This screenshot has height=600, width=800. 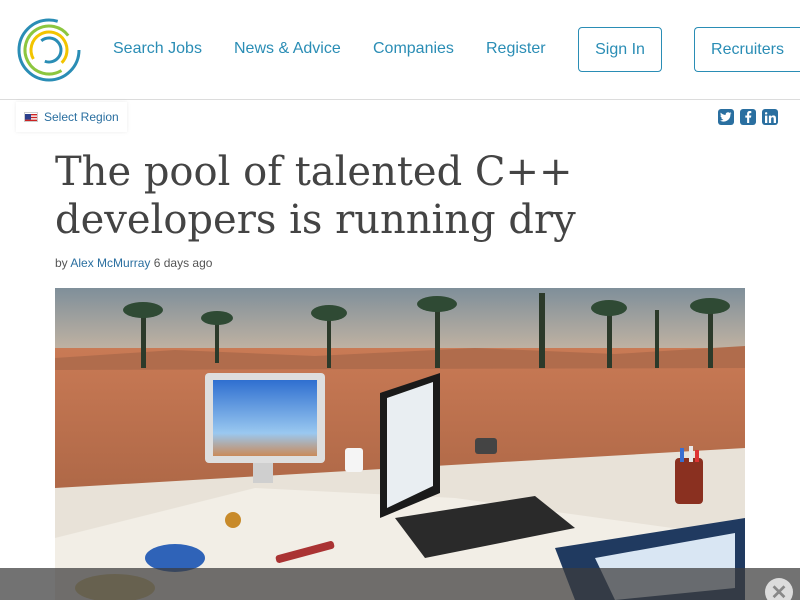 What do you see at coordinates (413, 49) in the screenshot?
I see `nav-companies: Companies` at bounding box center [413, 49].